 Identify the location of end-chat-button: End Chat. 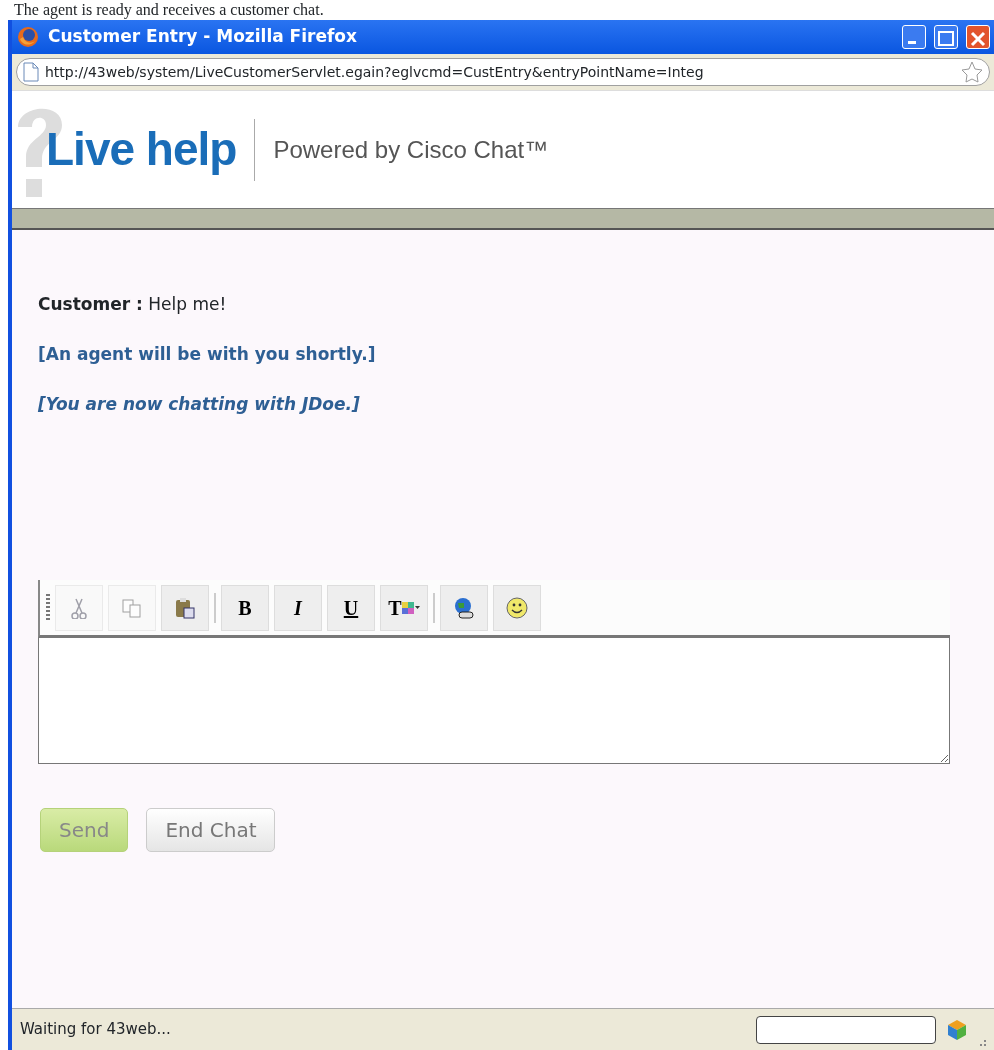
(211, 830).